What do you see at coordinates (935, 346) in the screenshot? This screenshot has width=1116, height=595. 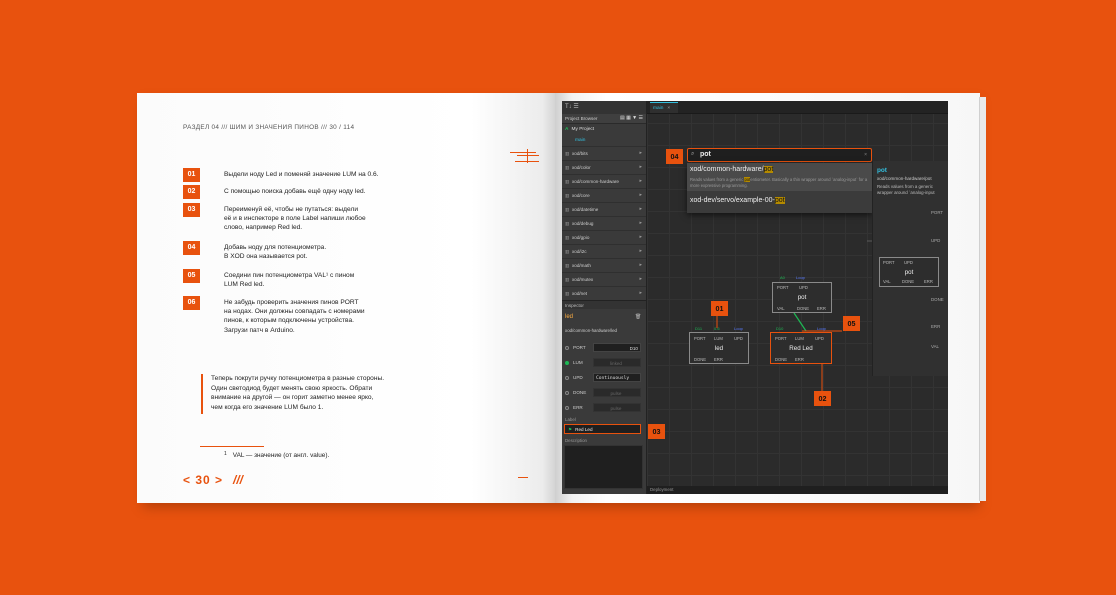 I see `info-pin: VAL` at bounding box center [935, 346].